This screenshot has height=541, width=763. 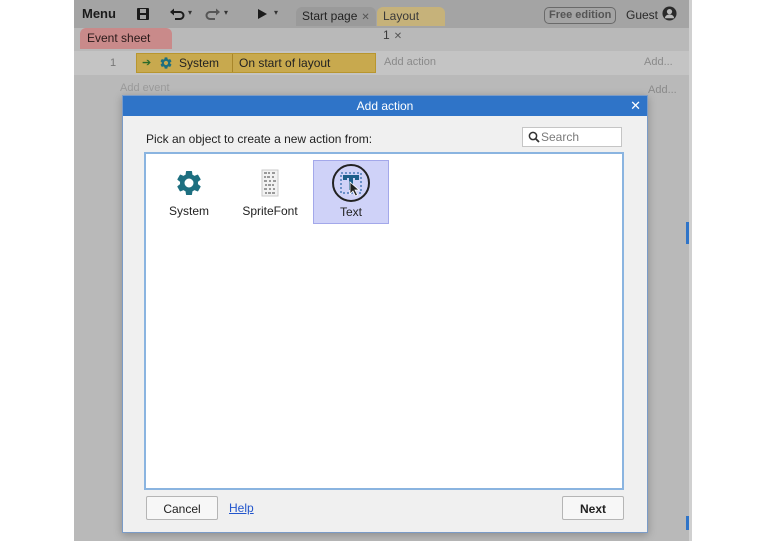 What do you see at coordinates (579, 137) in the screenshot?
I see `search-input` at bounding box center [579, 137].